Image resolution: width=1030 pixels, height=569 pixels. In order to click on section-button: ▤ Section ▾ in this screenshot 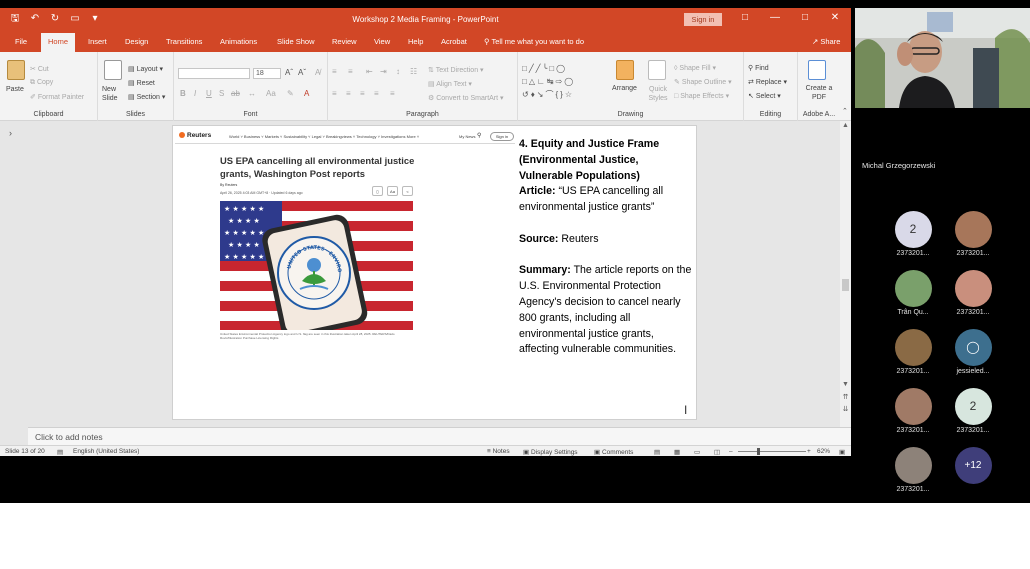, I will do `click(146, 97)`.